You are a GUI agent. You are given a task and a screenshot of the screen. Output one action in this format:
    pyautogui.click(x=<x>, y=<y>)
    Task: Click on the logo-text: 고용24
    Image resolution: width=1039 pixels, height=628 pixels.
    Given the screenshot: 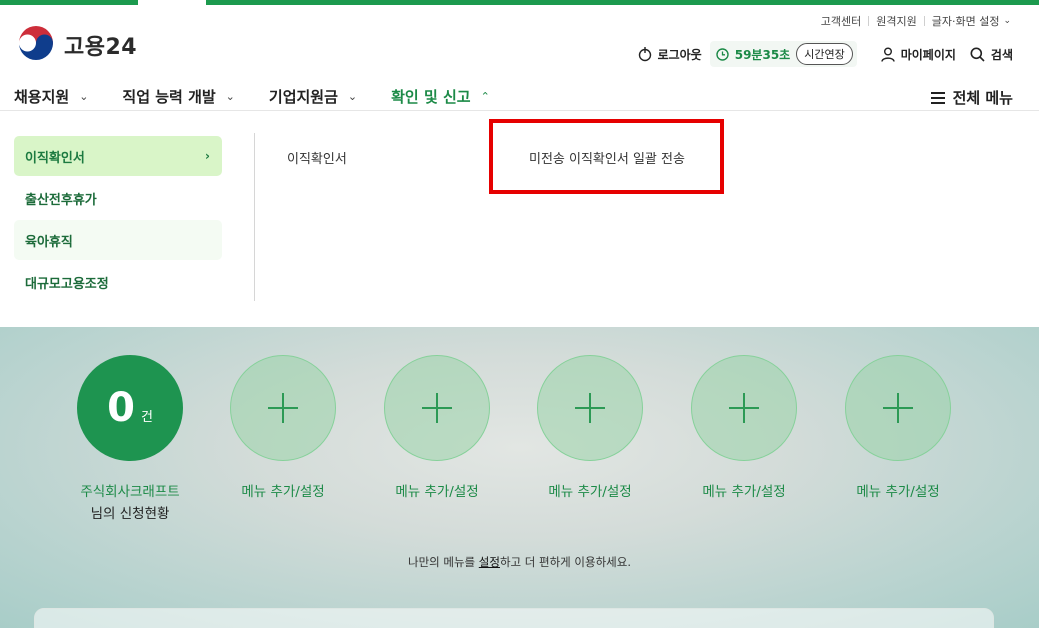 What is the action you would take?
    pyautogui.click(x=101, y=47)
    